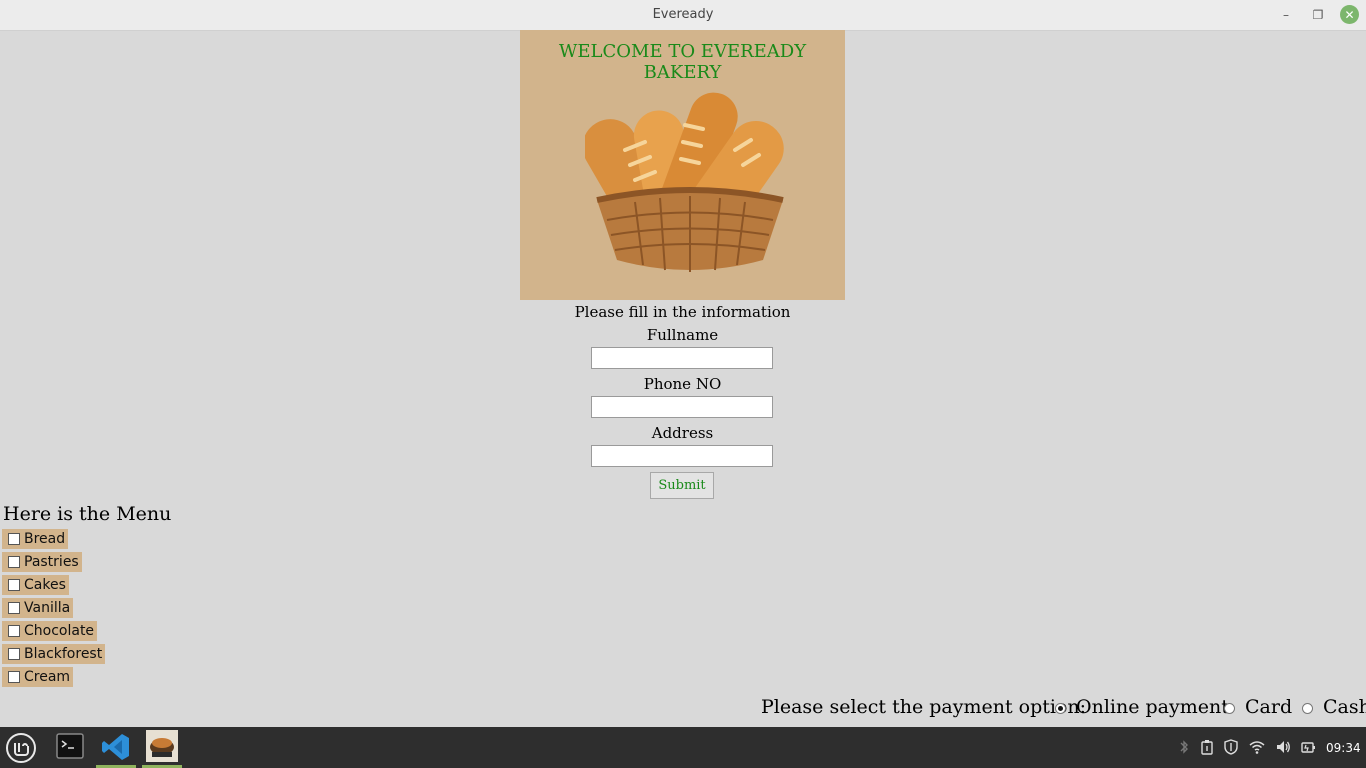 This screenshot has width=1366, height=768. I want to click on menu-item-label: Blackforest, so click(63, 654).